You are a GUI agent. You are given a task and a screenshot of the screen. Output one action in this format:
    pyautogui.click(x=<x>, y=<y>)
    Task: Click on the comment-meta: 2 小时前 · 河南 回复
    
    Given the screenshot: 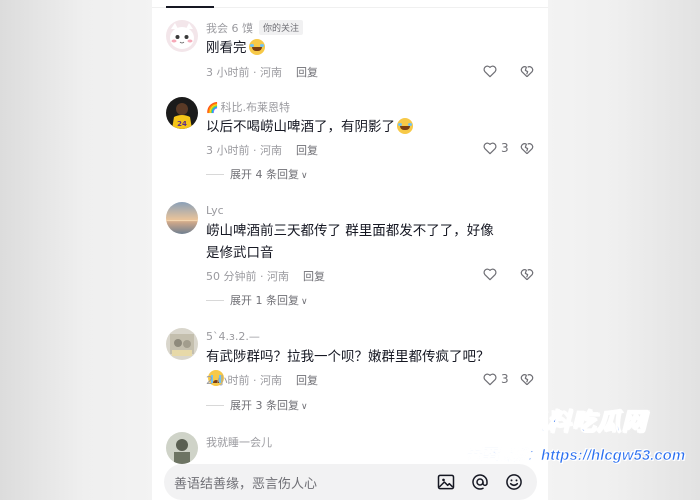 What is the action you would take?
    pyautogui.click(x=262, y=380)
    